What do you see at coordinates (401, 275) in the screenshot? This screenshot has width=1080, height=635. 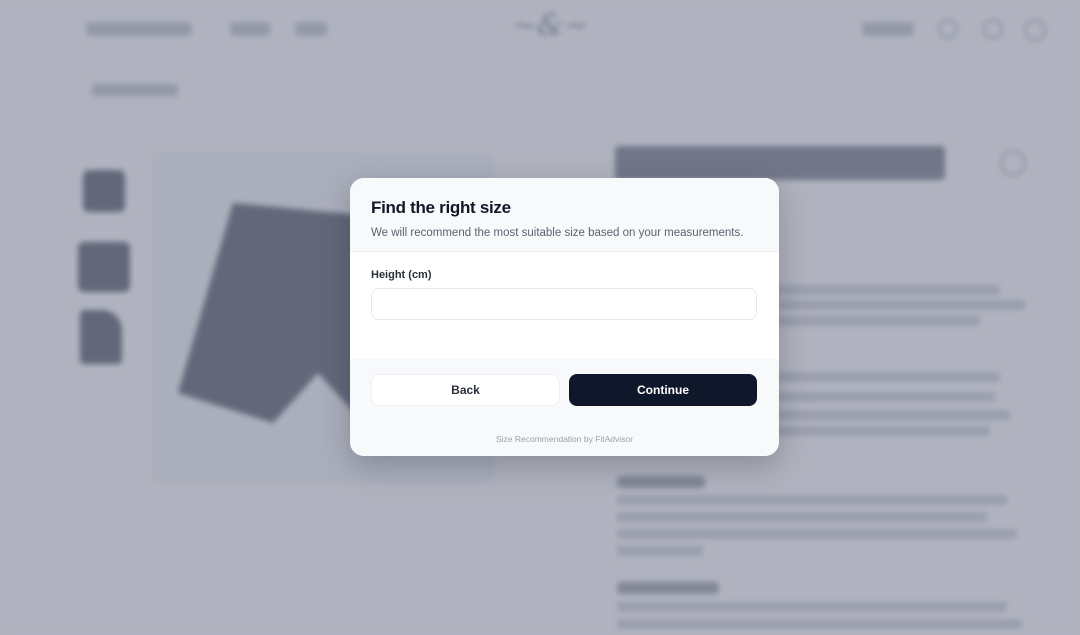 I see `height-field-label: Height (cm)` at bounding box center [401, 275].